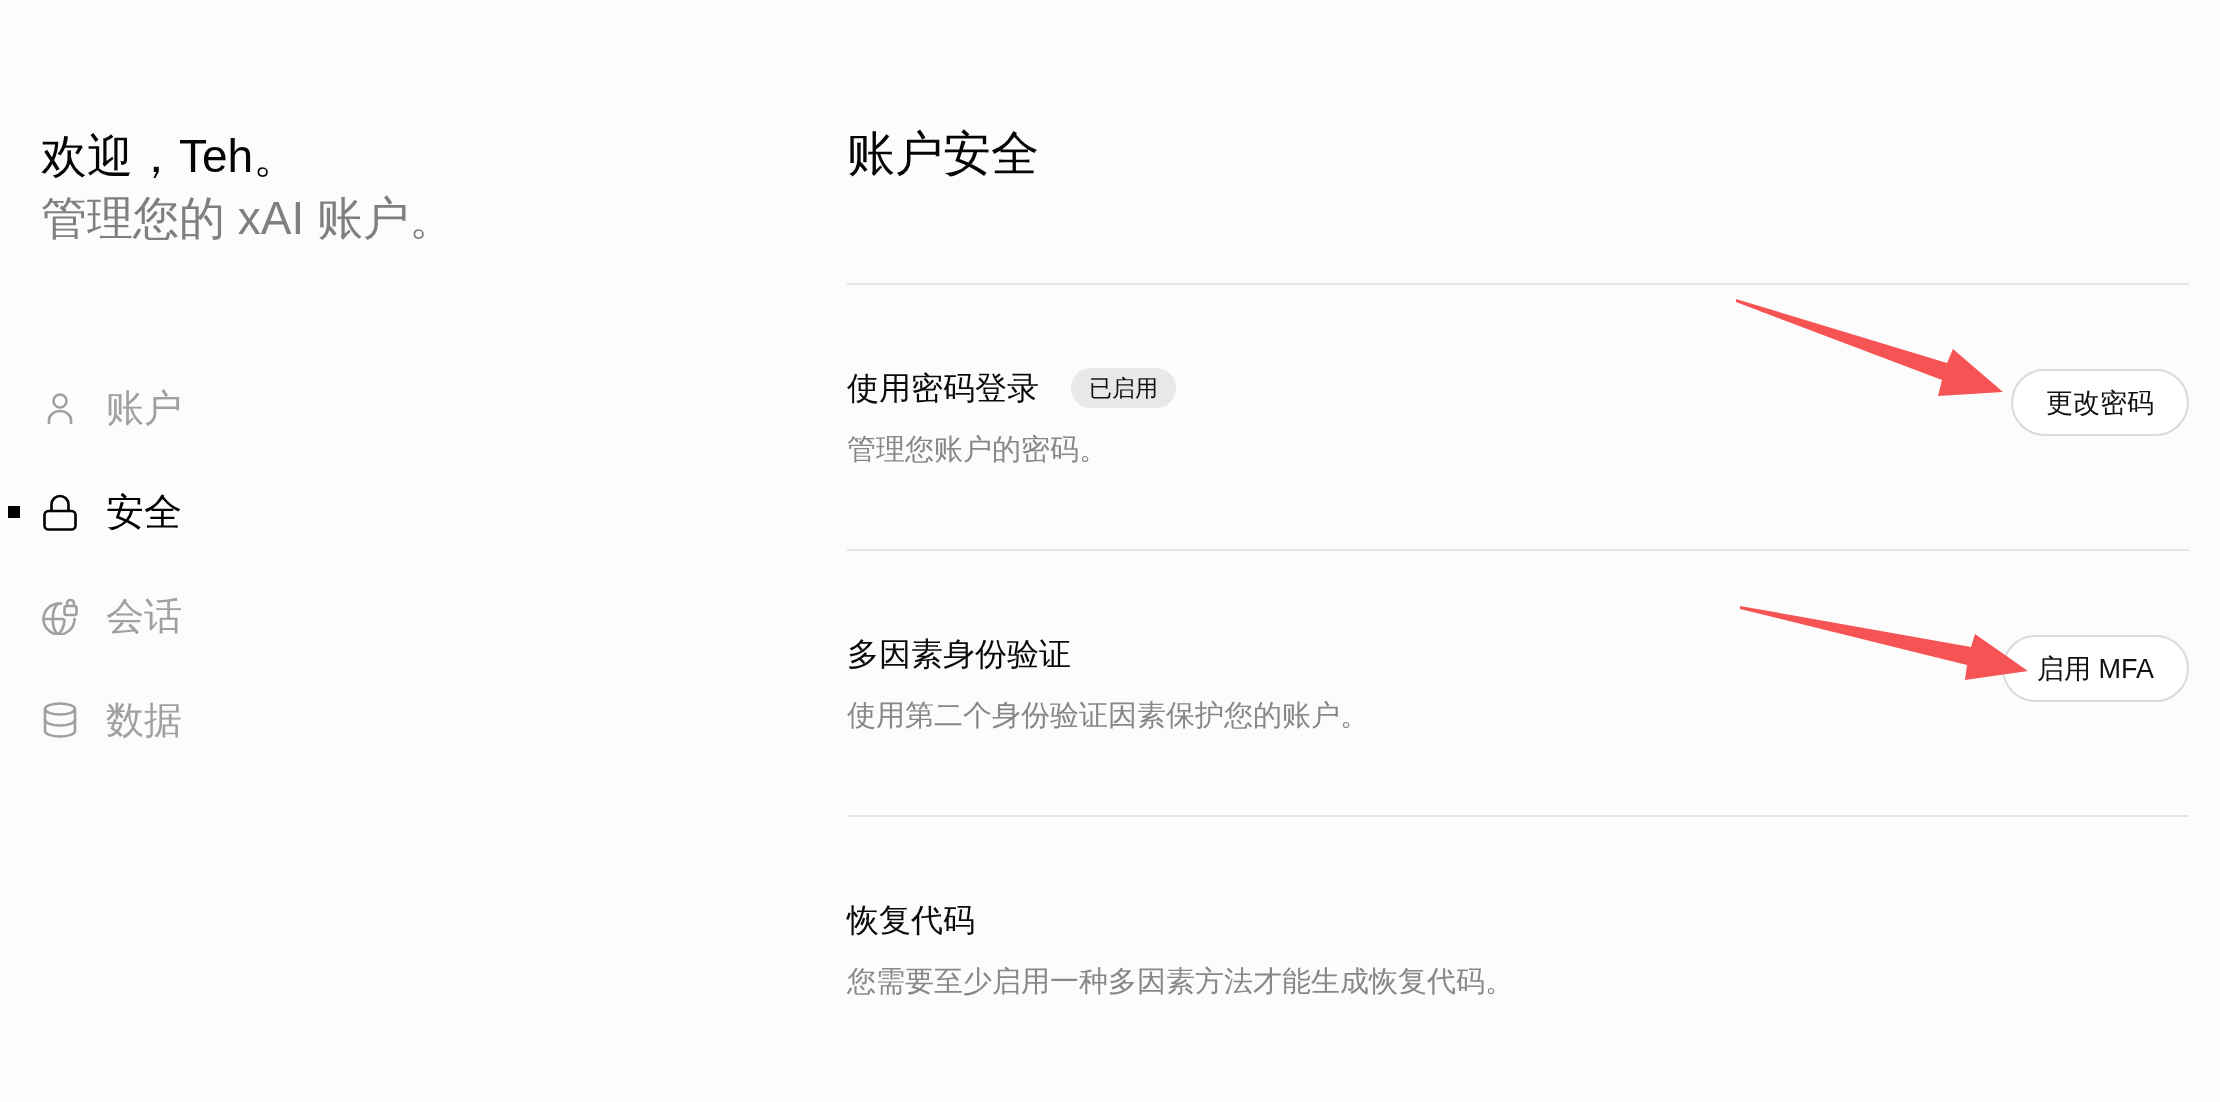  I want to click on welcome-heading: 欢迎，Teh。, so click(170, 156).